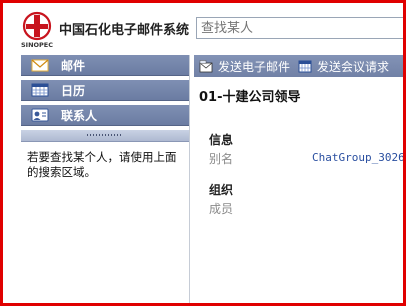  I want to click on sidebar-item-label: 联系人, so click(79, 115).